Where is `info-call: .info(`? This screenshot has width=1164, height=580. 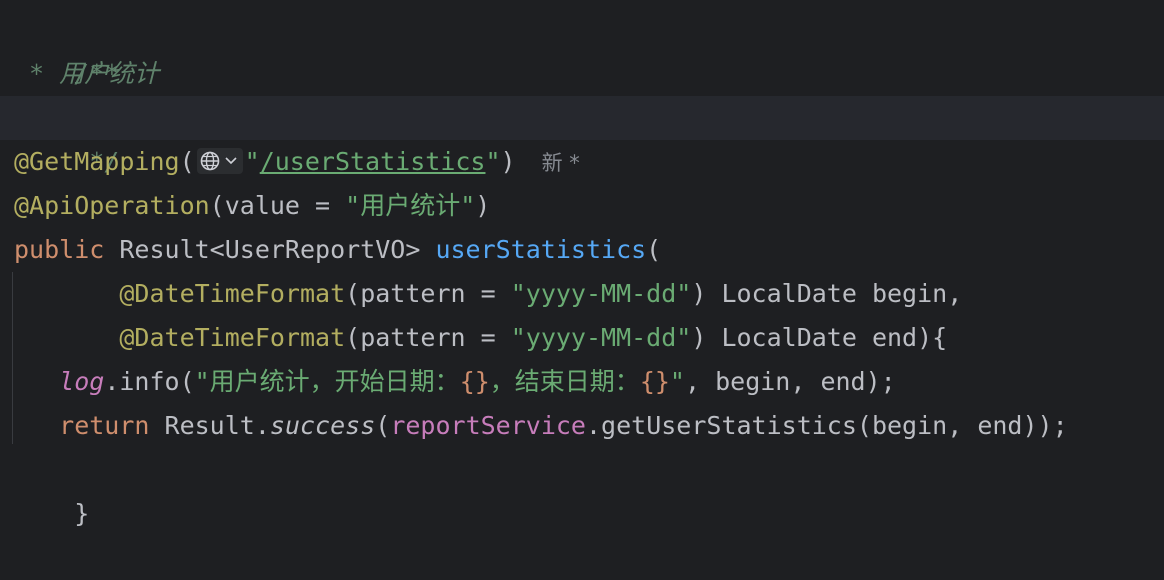
info-call: .info( is located at coordinates (149, 381).